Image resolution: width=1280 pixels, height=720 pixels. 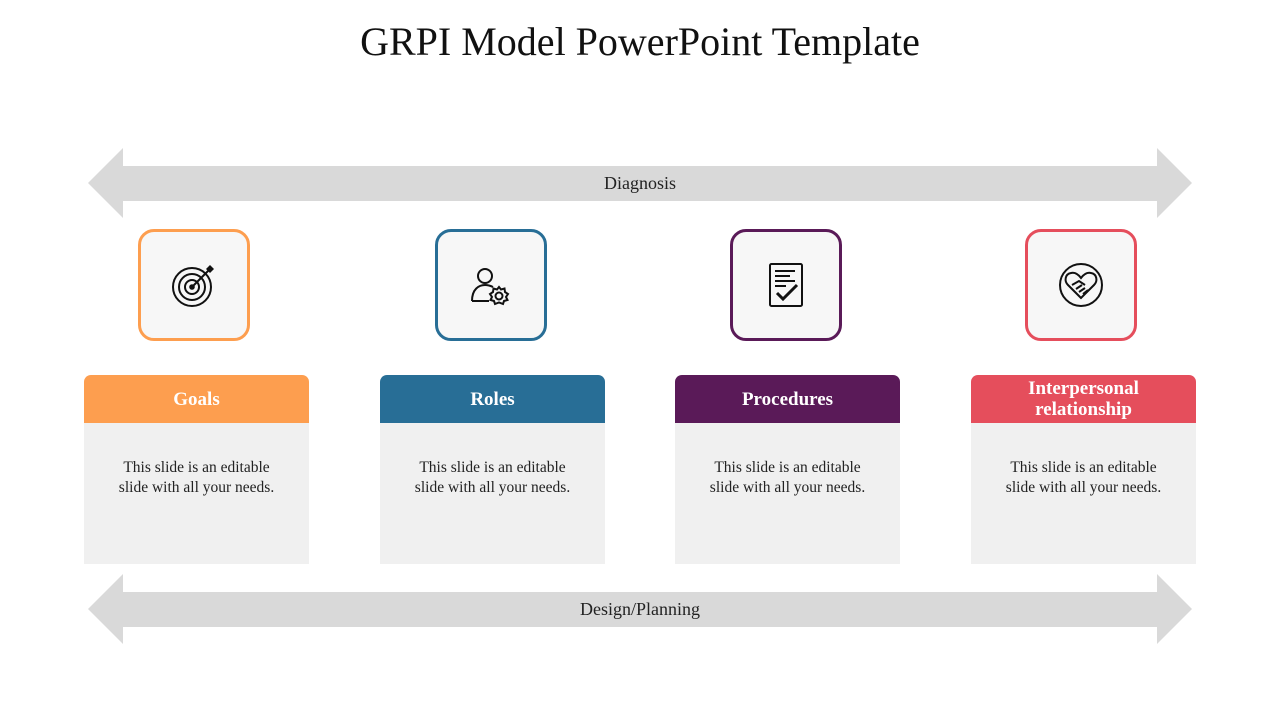 I want to click on slide-title: GRPI Model PowerPoint Template, so click(x=640, y=41).